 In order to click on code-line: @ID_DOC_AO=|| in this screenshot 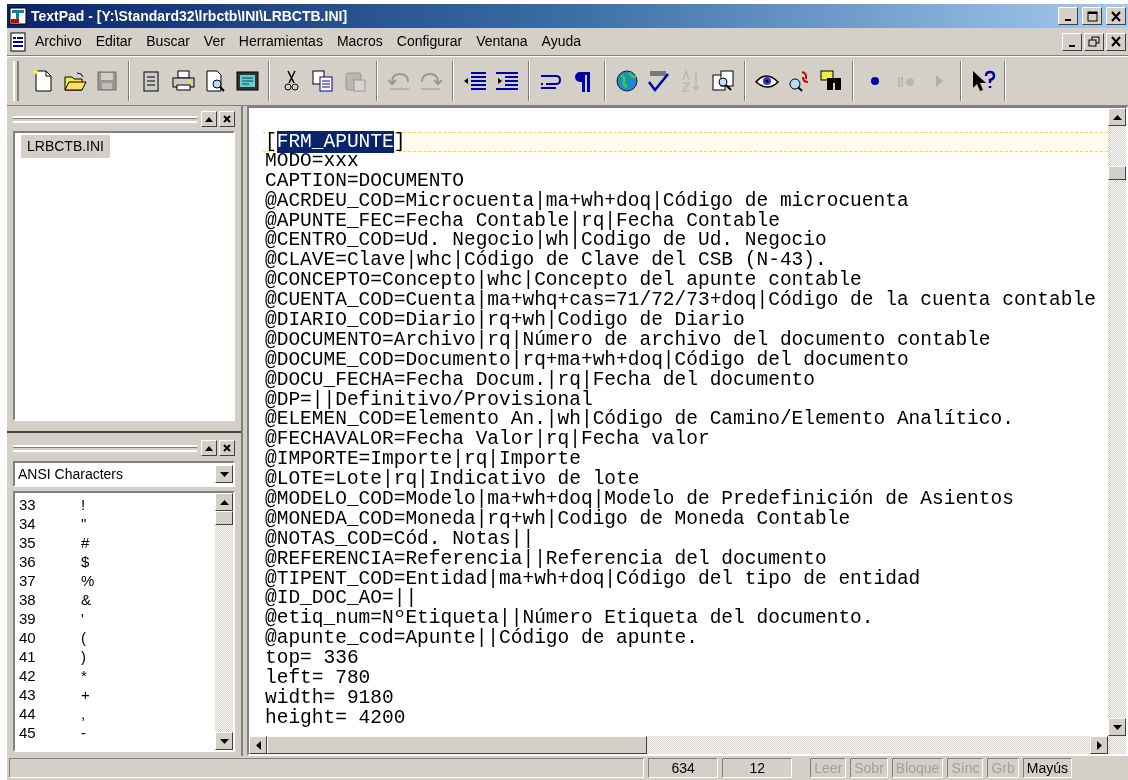, I will do `click(341, 599)`.